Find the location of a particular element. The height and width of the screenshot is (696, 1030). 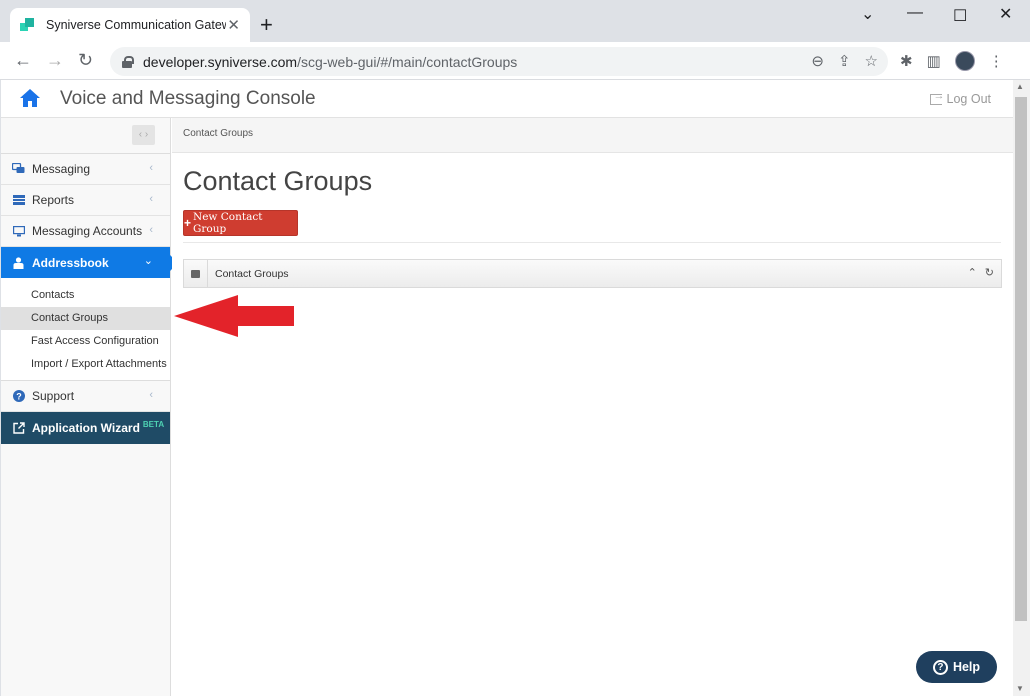

help-button: ? Help is located at coordinates (956, 667).